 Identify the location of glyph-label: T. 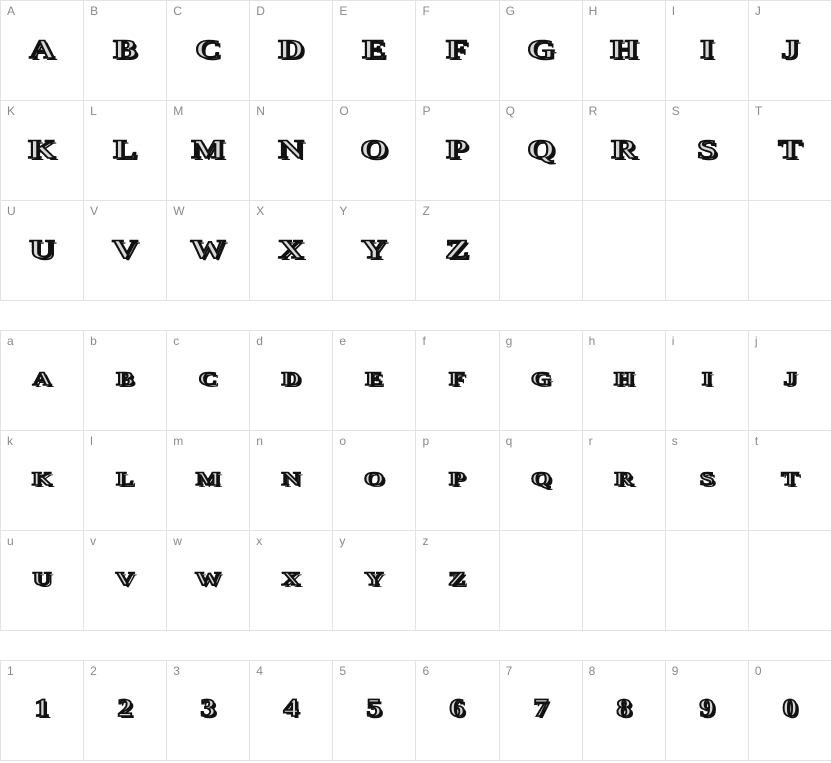
(758, 111).